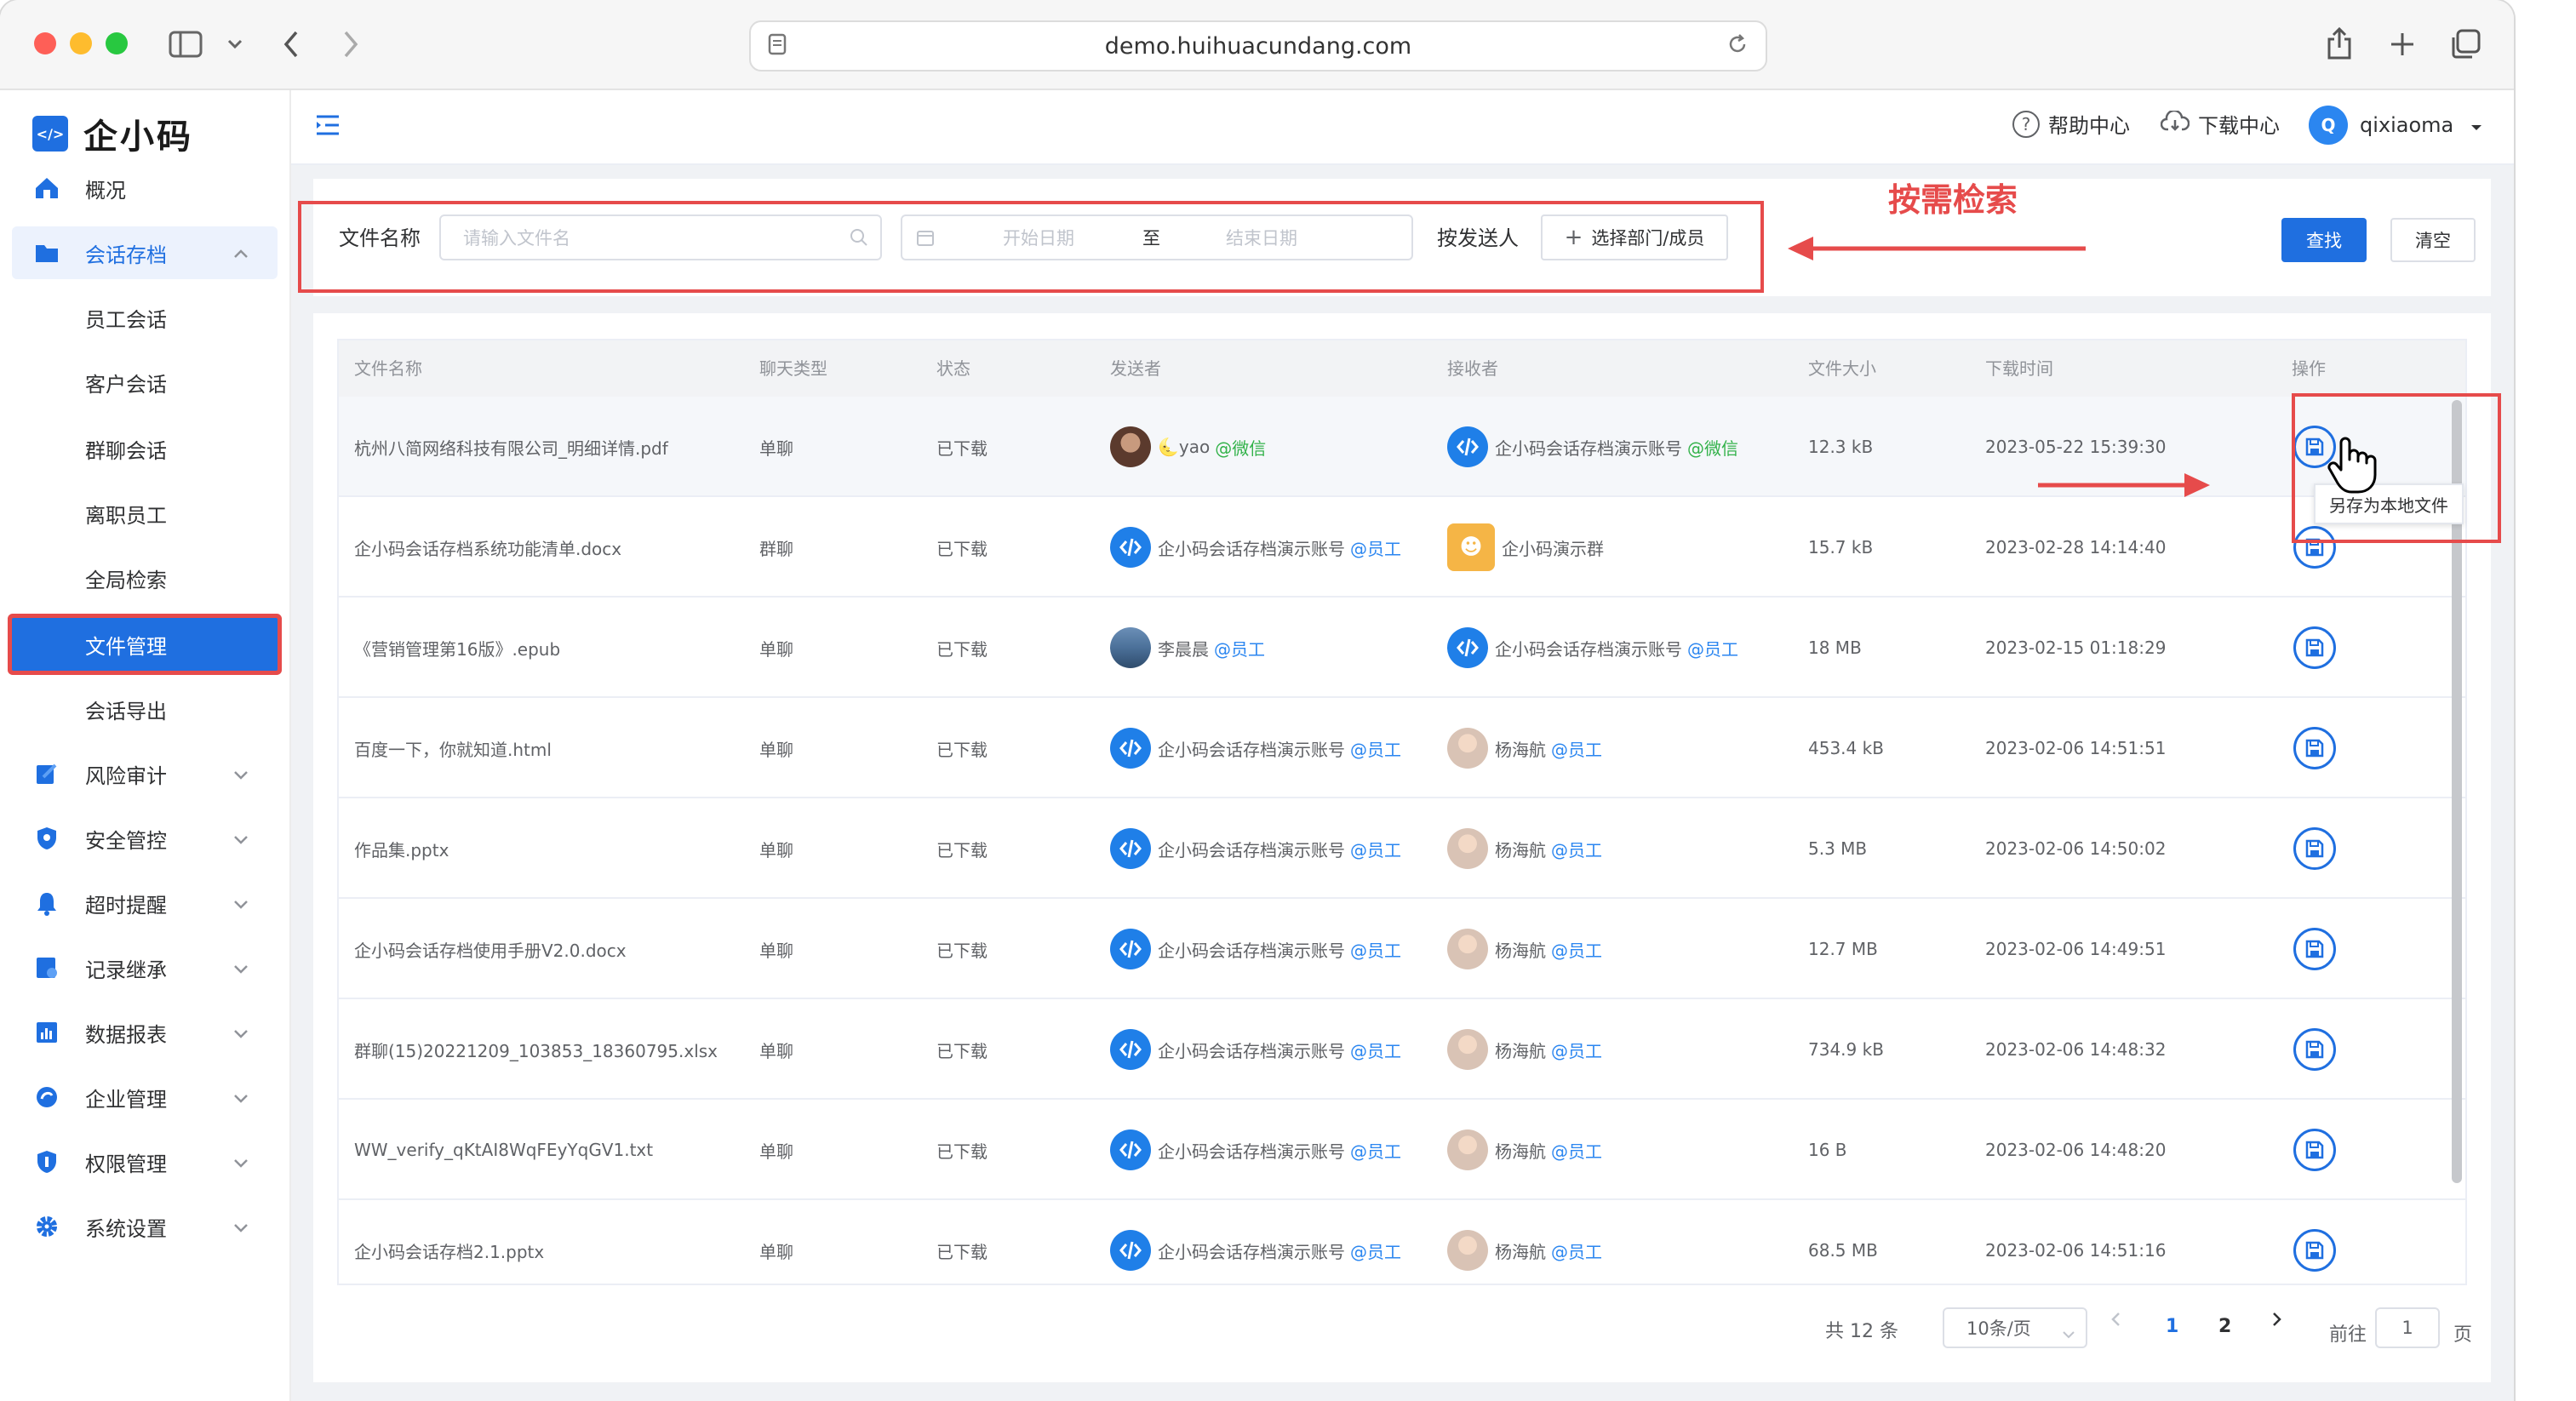 This screenshot has width=2576, height=1401. Describe the element at coordinates (2395, 125) in the screenshot. I see `user-menu: Q qixiaoma` at that location.